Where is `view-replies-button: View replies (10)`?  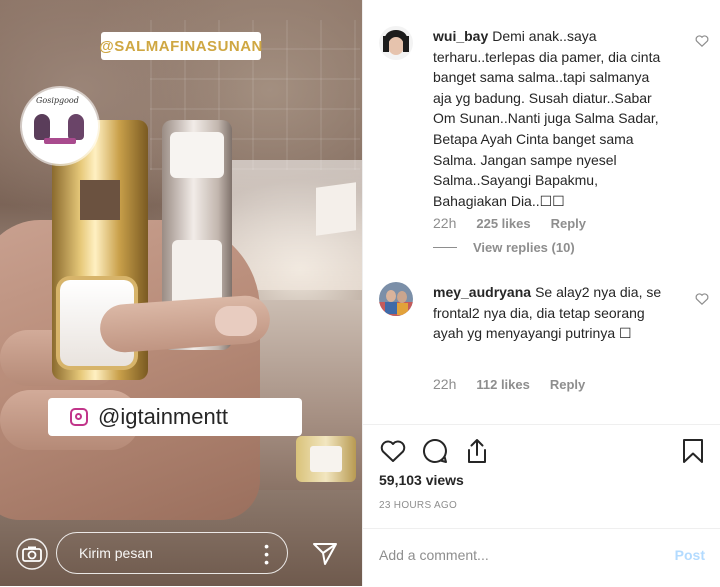
view-replies-button: View replies (10) is located at coordinates (504, 247).